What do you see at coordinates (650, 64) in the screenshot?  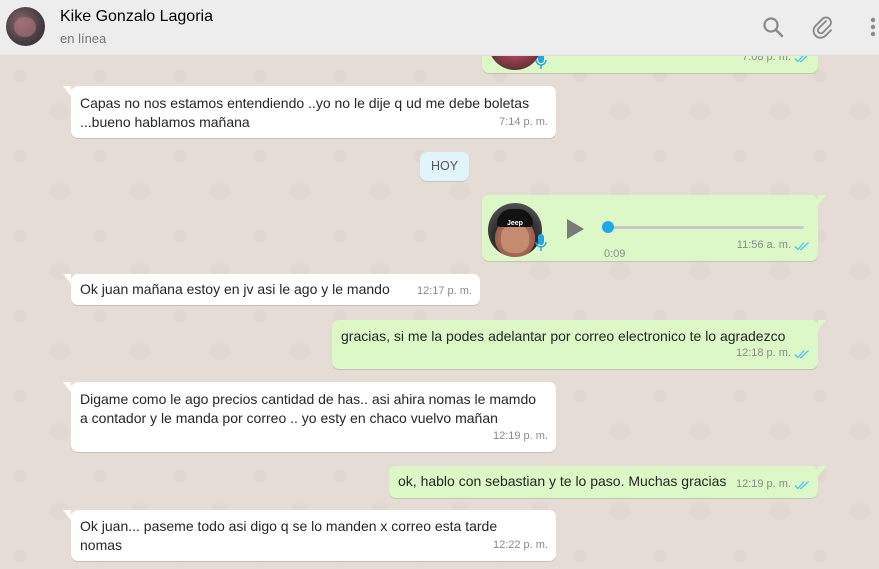 I see `voice-message-bubble: 7:08 p. m.` at bounding box center [650, 64].